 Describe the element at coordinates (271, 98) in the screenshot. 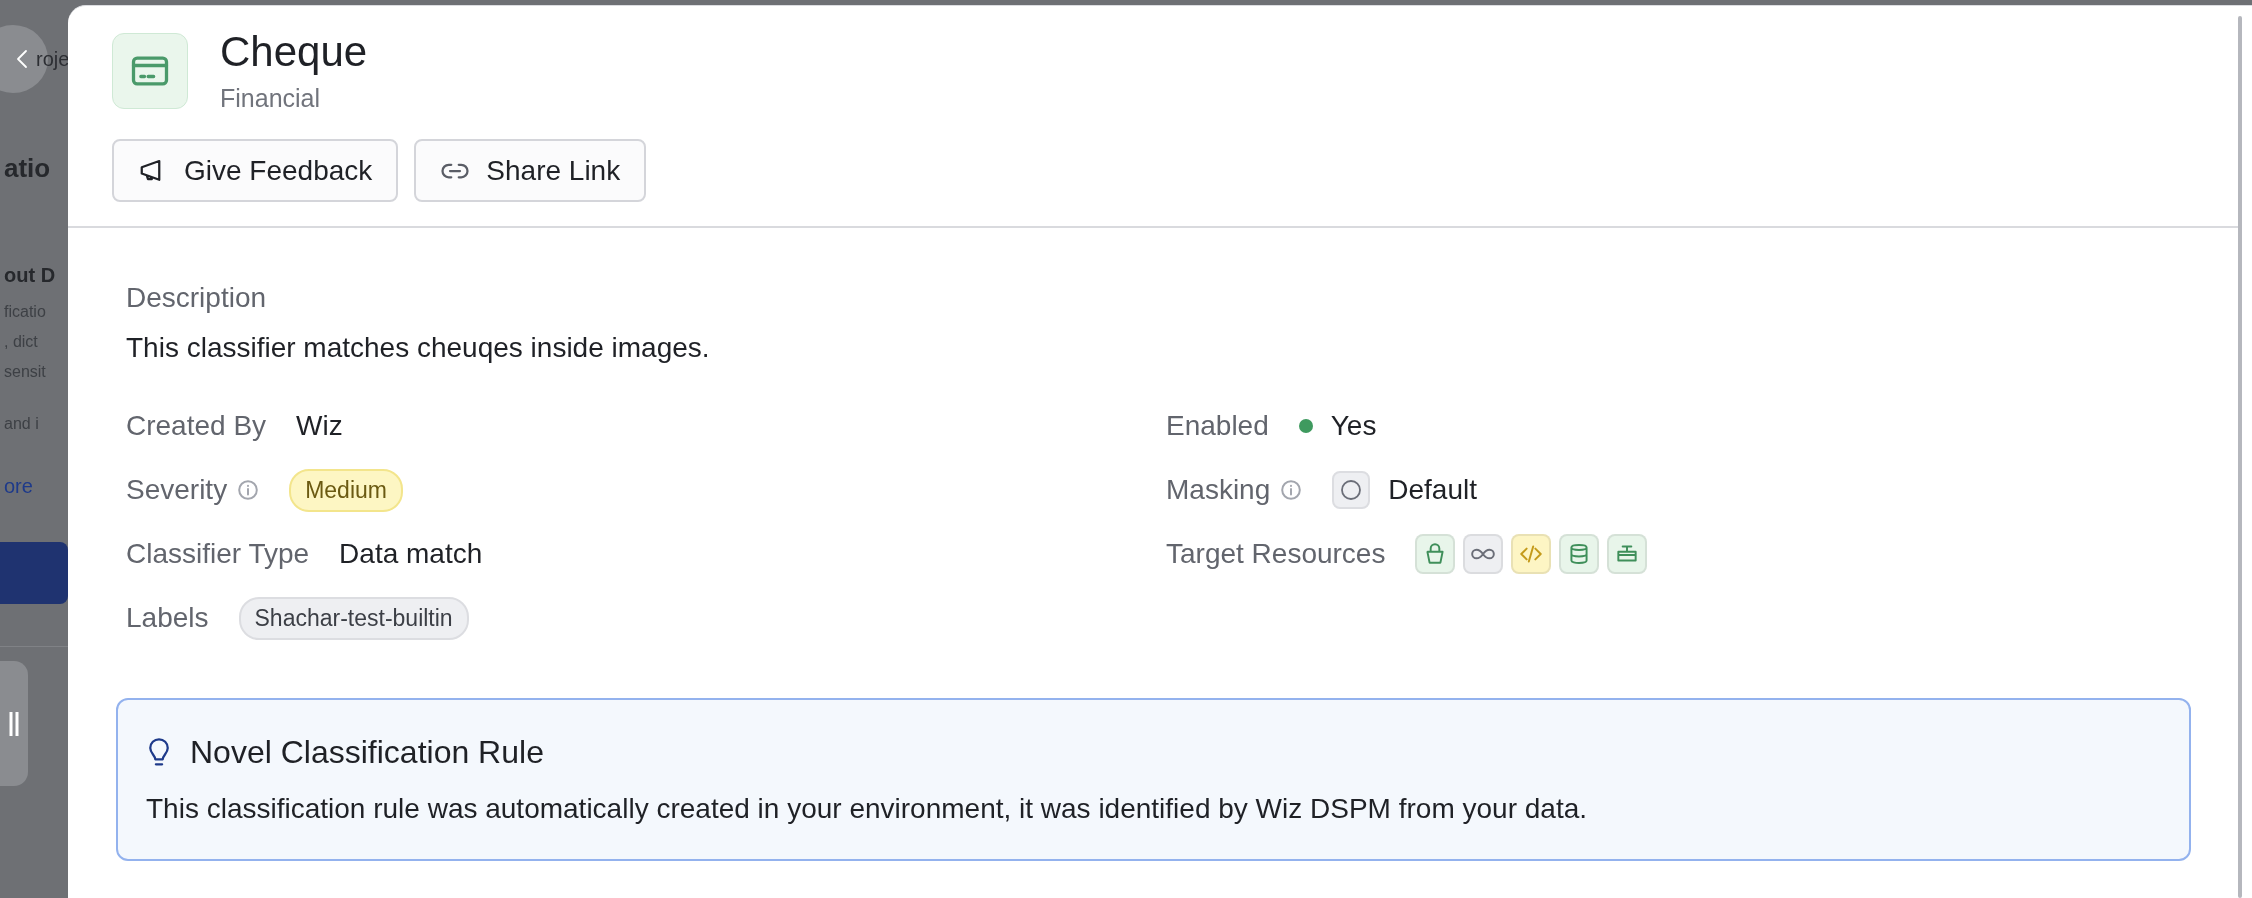

I see `category-label: Financial` at that location.